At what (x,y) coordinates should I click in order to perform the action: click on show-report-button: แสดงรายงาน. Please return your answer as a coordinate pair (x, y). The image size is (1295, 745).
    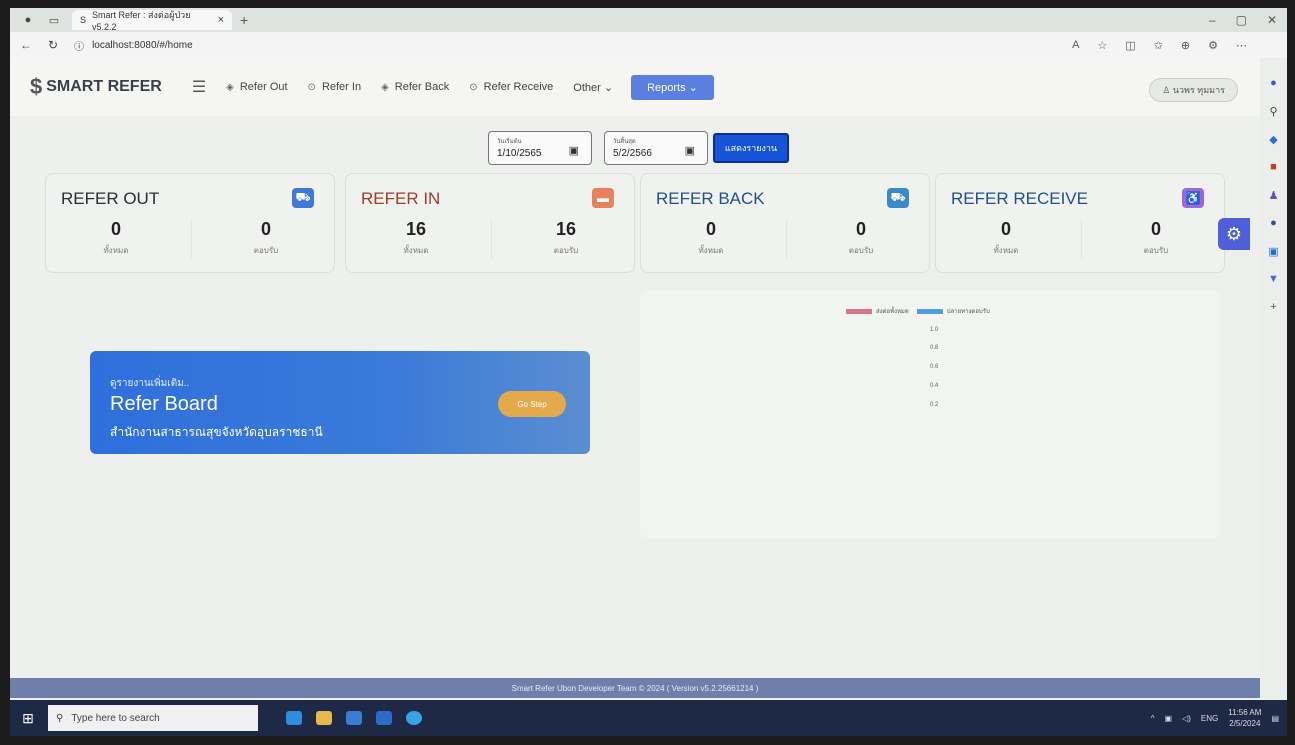
    Looking at the image, I should click on (751, 148).